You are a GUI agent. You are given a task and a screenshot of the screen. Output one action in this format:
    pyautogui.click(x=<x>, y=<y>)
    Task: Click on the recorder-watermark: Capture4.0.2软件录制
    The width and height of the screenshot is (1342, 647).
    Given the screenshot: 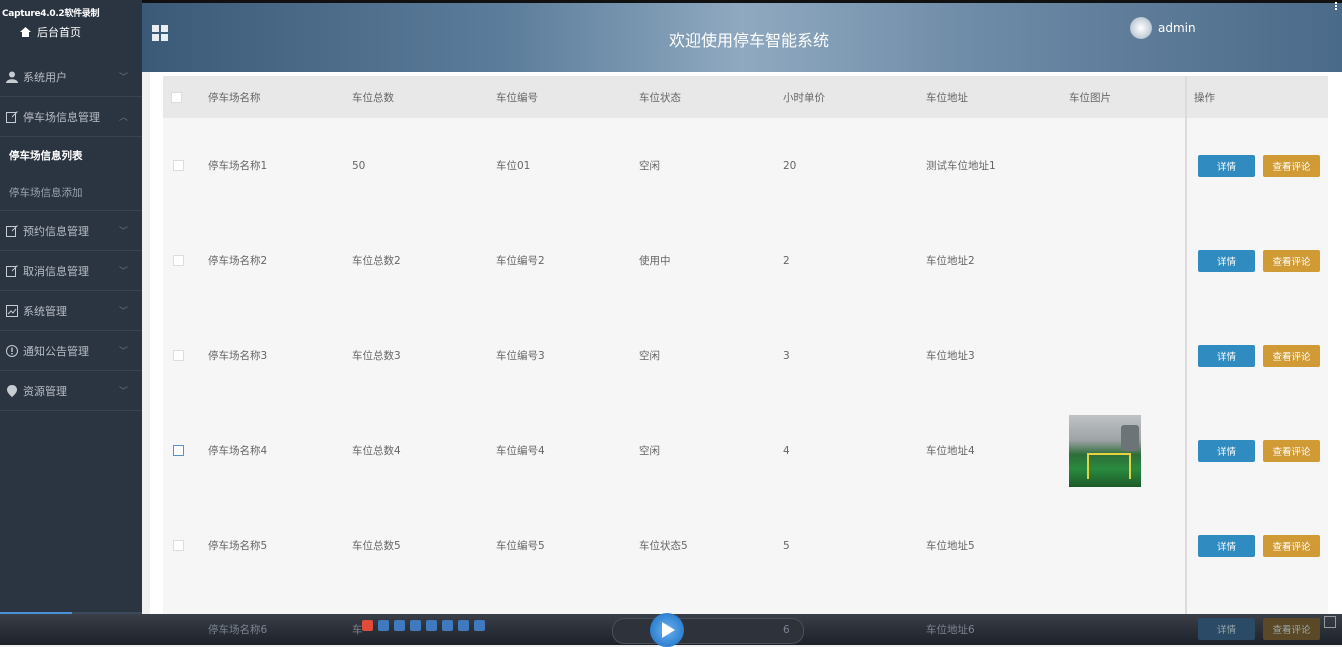 What is the action you would take?
    pyautogui.click(x=51, y=14)
    